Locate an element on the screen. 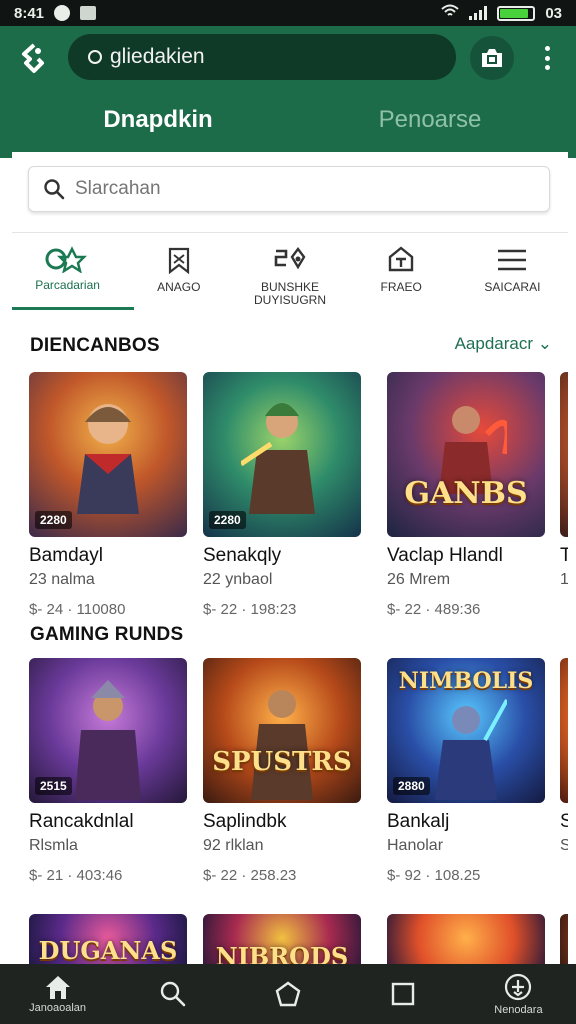 This screenshot has width=576, height=1024. tab-primary: Dnapdkin is located at coordinates (158, 120).